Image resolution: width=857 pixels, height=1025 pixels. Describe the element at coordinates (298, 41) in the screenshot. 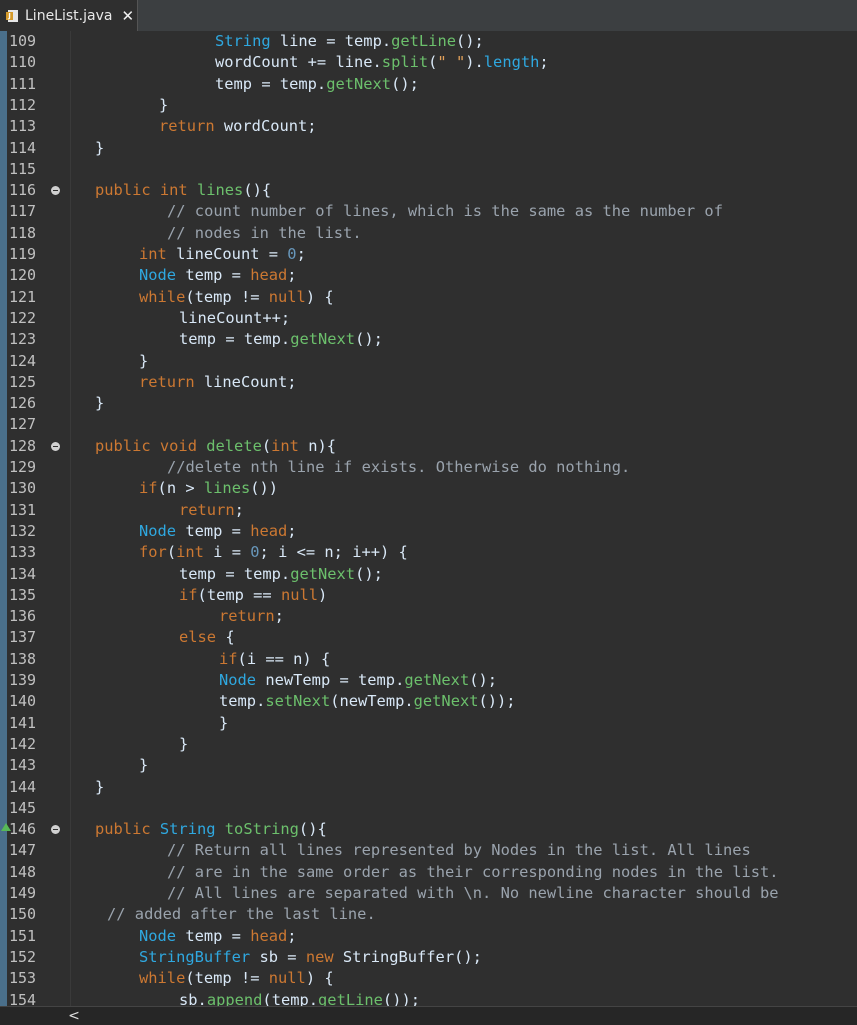

I see `code-token: line` at that location.